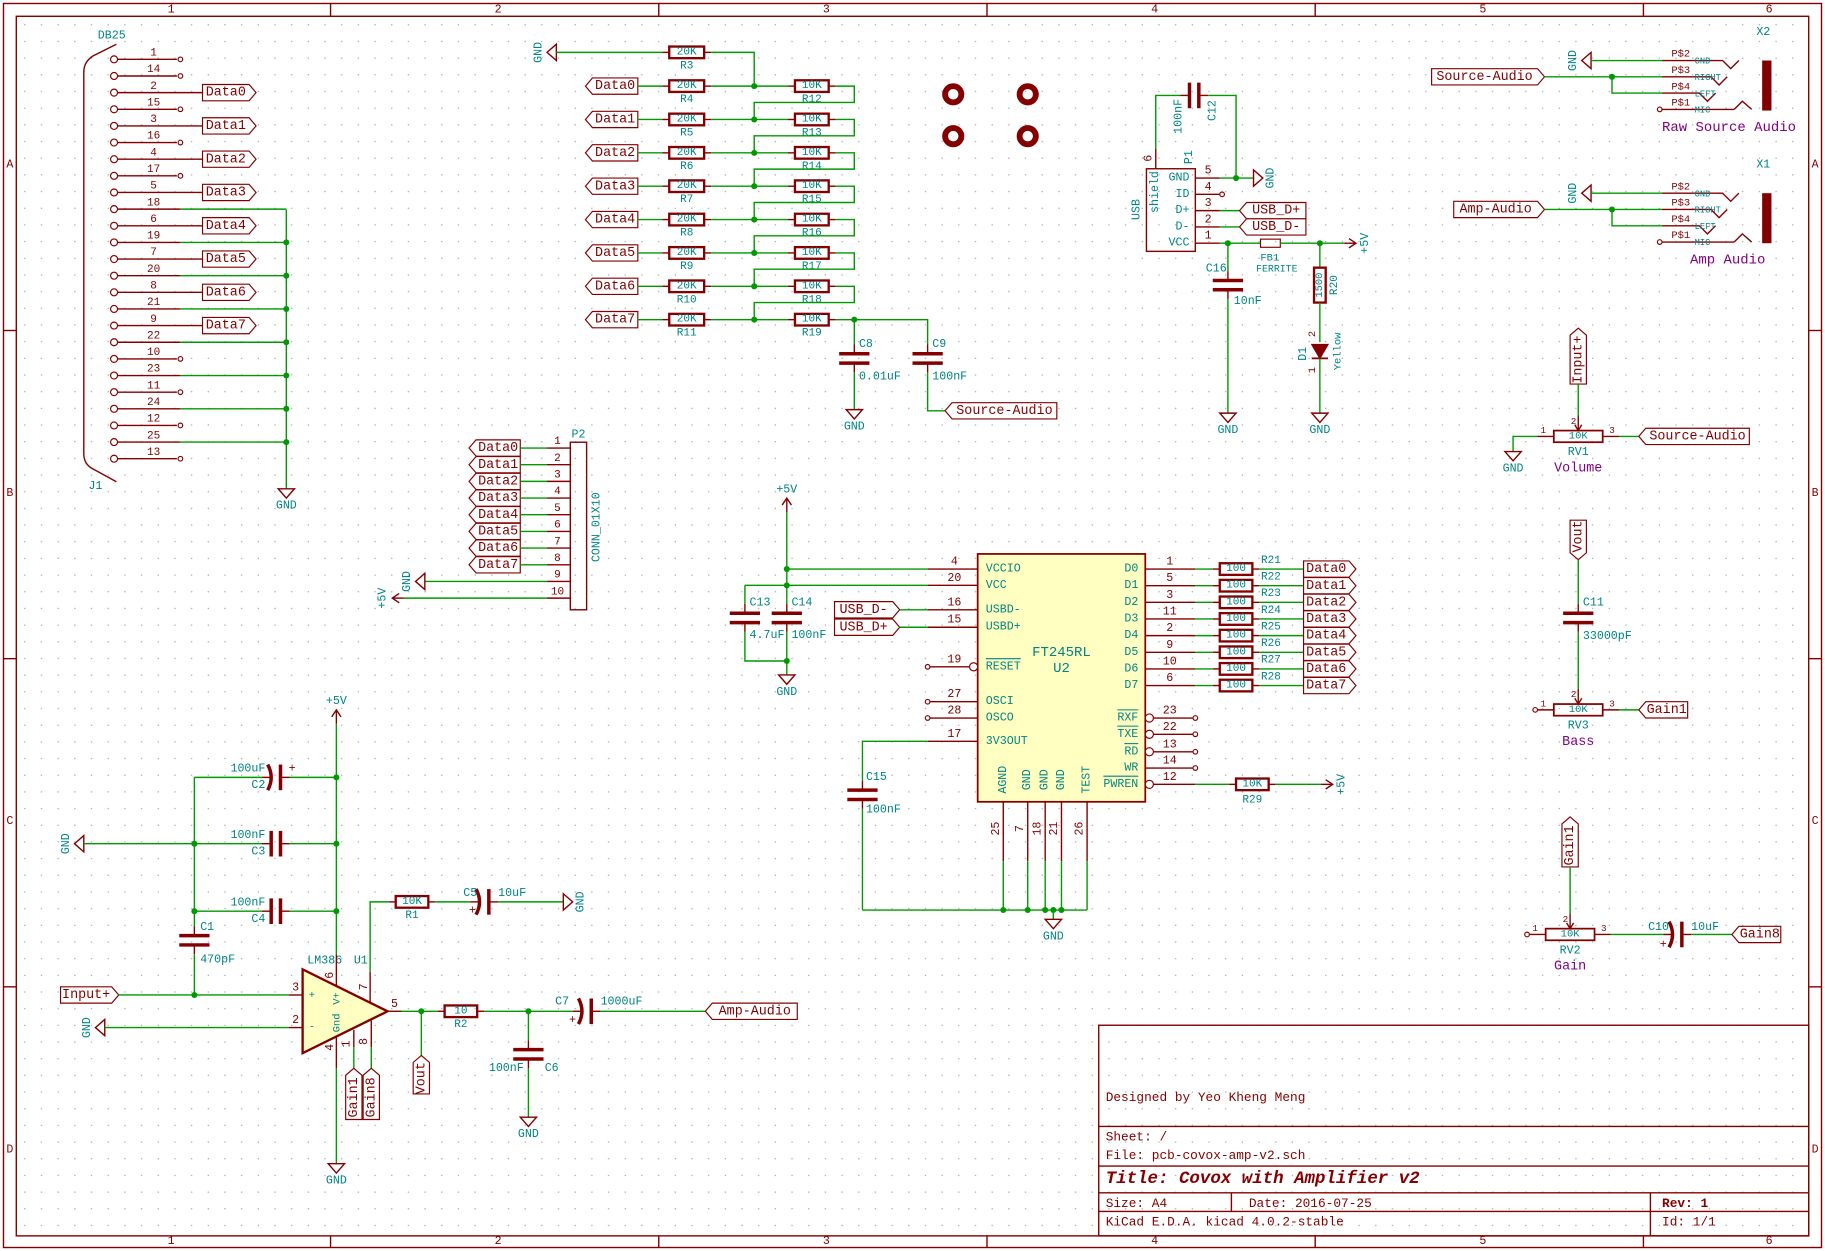 The height and width of the screenshot is (1251, 1825). What do you see at coordinates (686, 167) in the screenshot?
I see `resistor-ref: R6` at bounding box center [686, 167].